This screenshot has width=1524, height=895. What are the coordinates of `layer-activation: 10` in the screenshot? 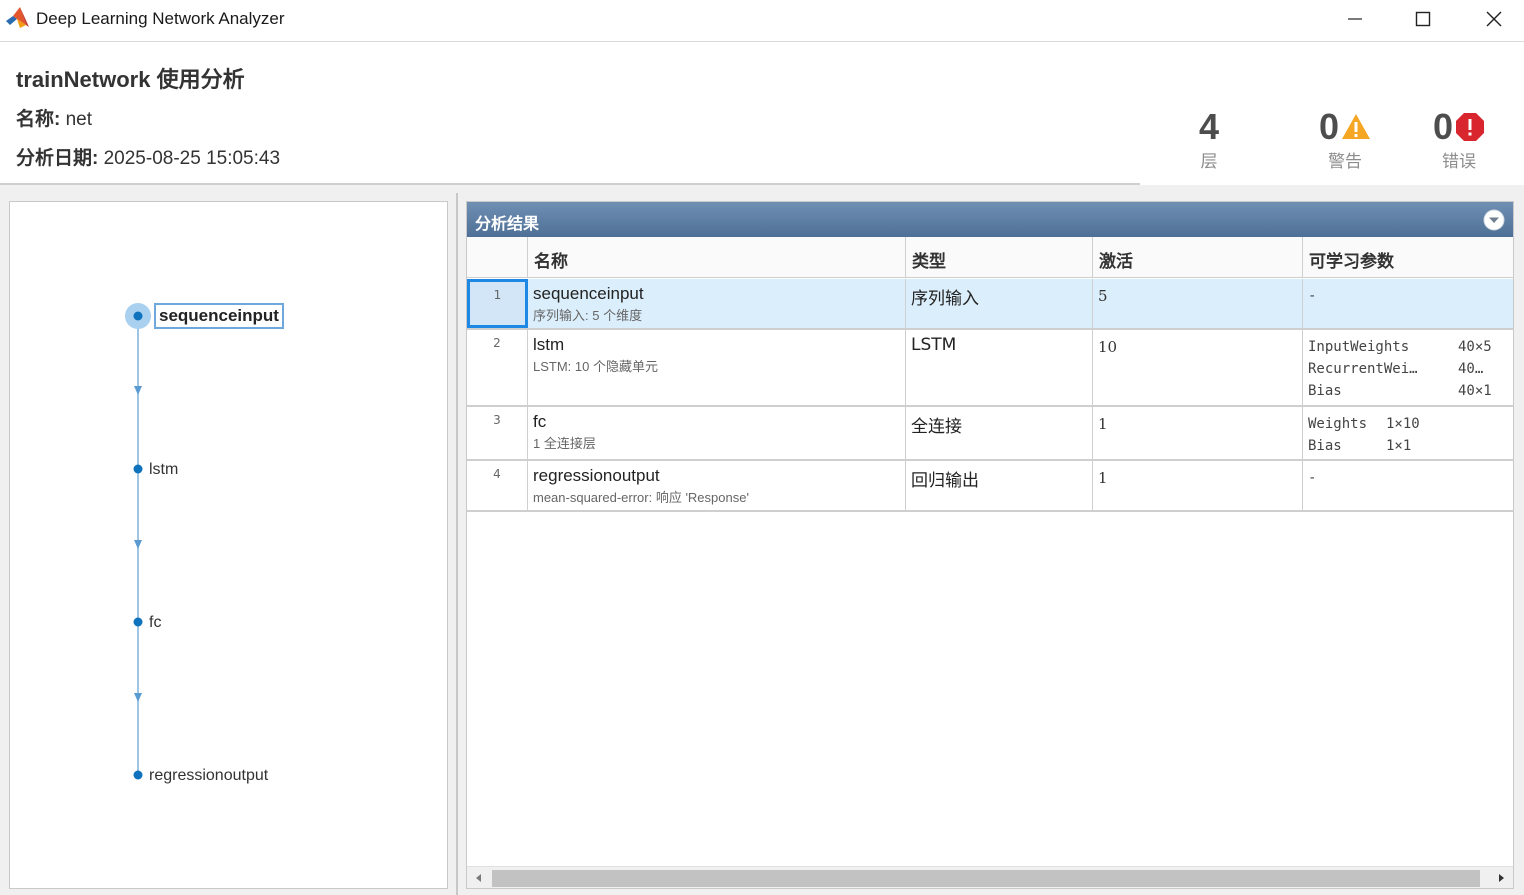 It's located at (1198, 367).